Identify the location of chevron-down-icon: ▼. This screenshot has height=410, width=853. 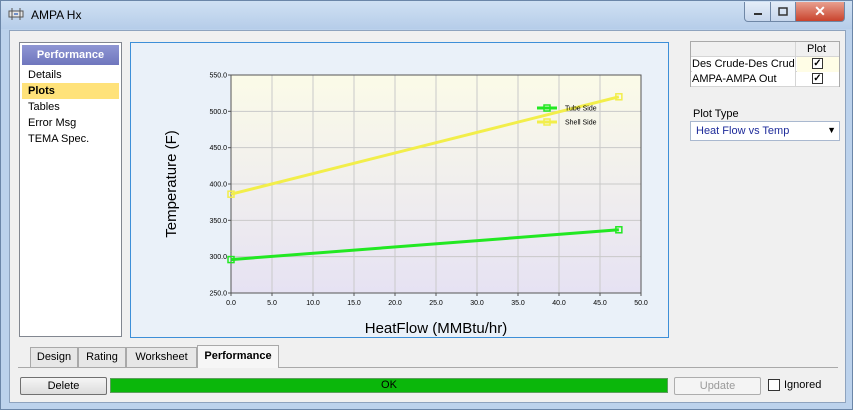
(831, 130).